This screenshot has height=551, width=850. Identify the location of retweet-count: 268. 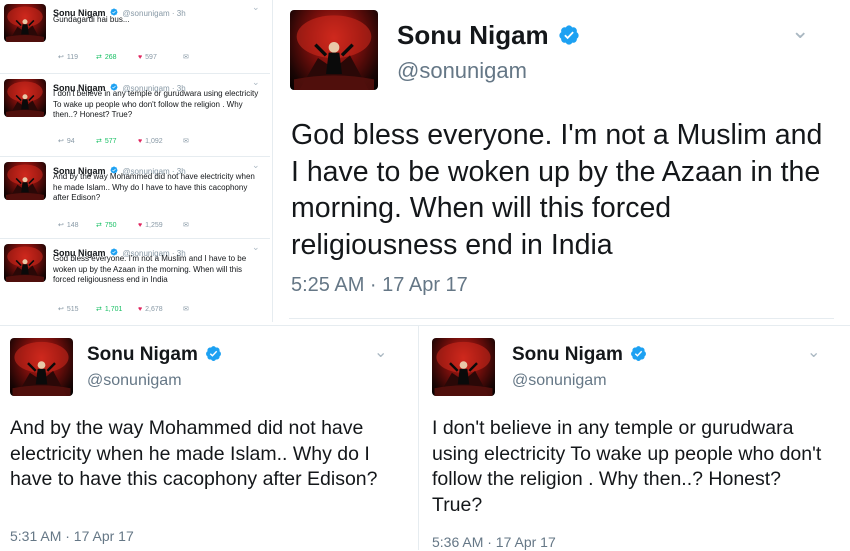
(110, 57).